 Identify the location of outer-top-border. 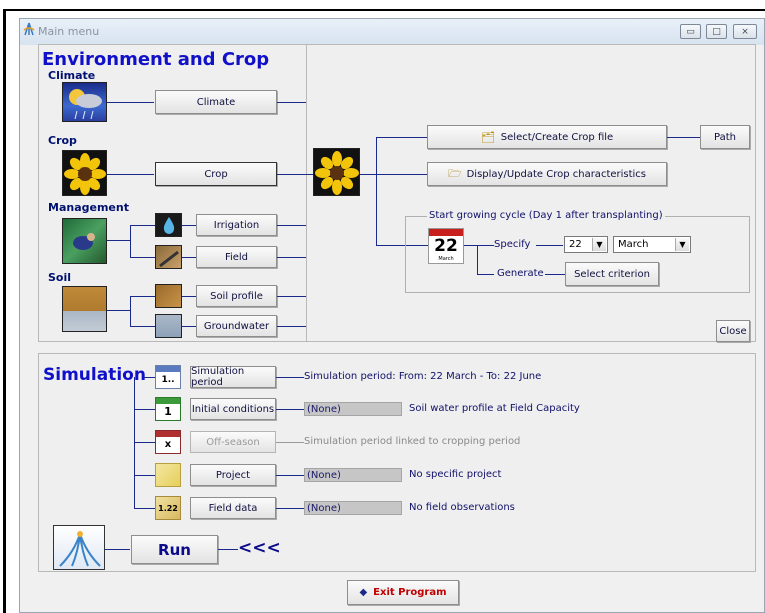
(384, 10).